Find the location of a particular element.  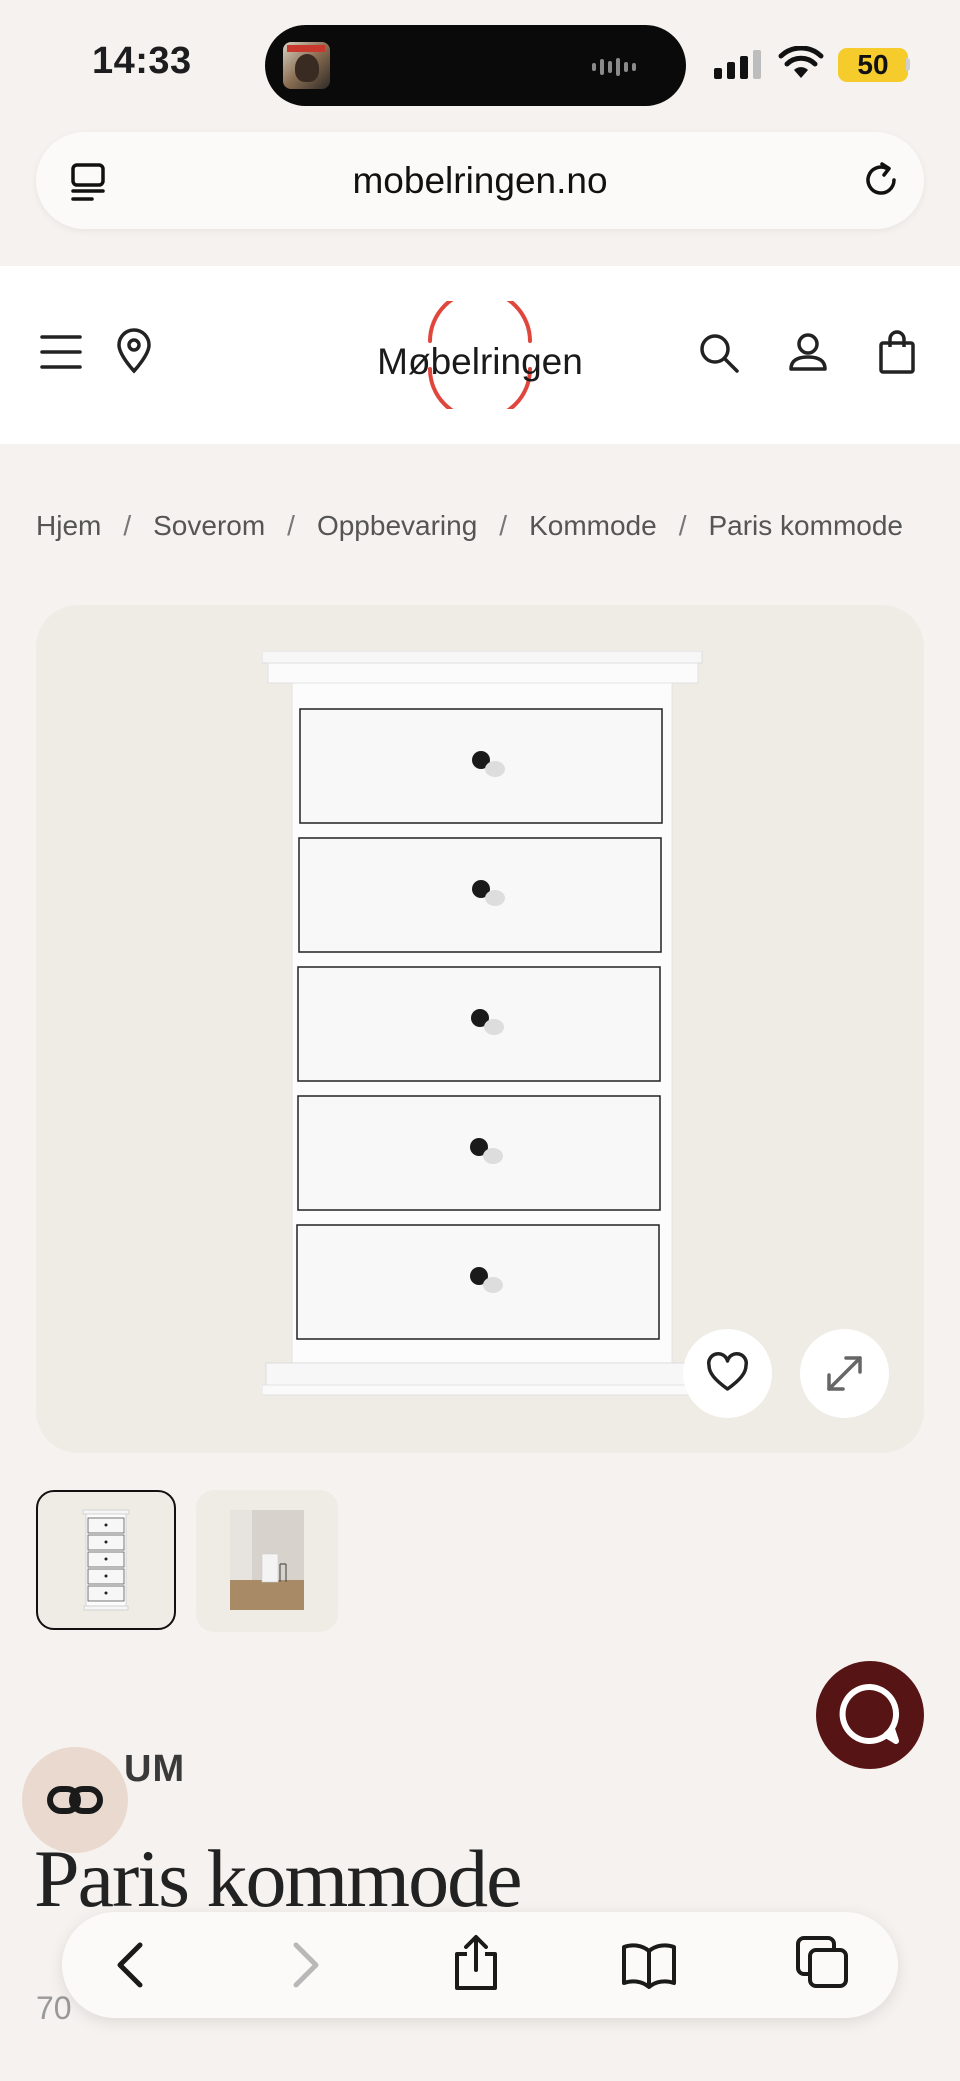

breadcrumb-item-current: Paris kommode is located at coordinates (805, 525).